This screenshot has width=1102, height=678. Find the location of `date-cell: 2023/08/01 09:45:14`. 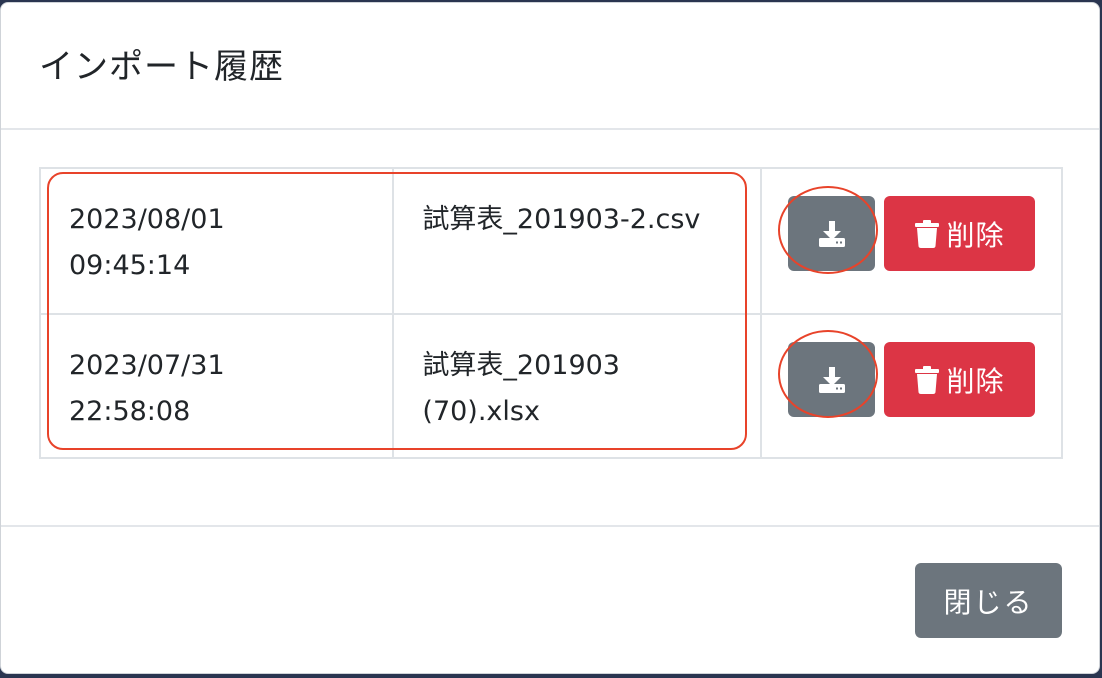

date-cell: 2023/08/01 09:45:14 is located at coordinates (216, 241).